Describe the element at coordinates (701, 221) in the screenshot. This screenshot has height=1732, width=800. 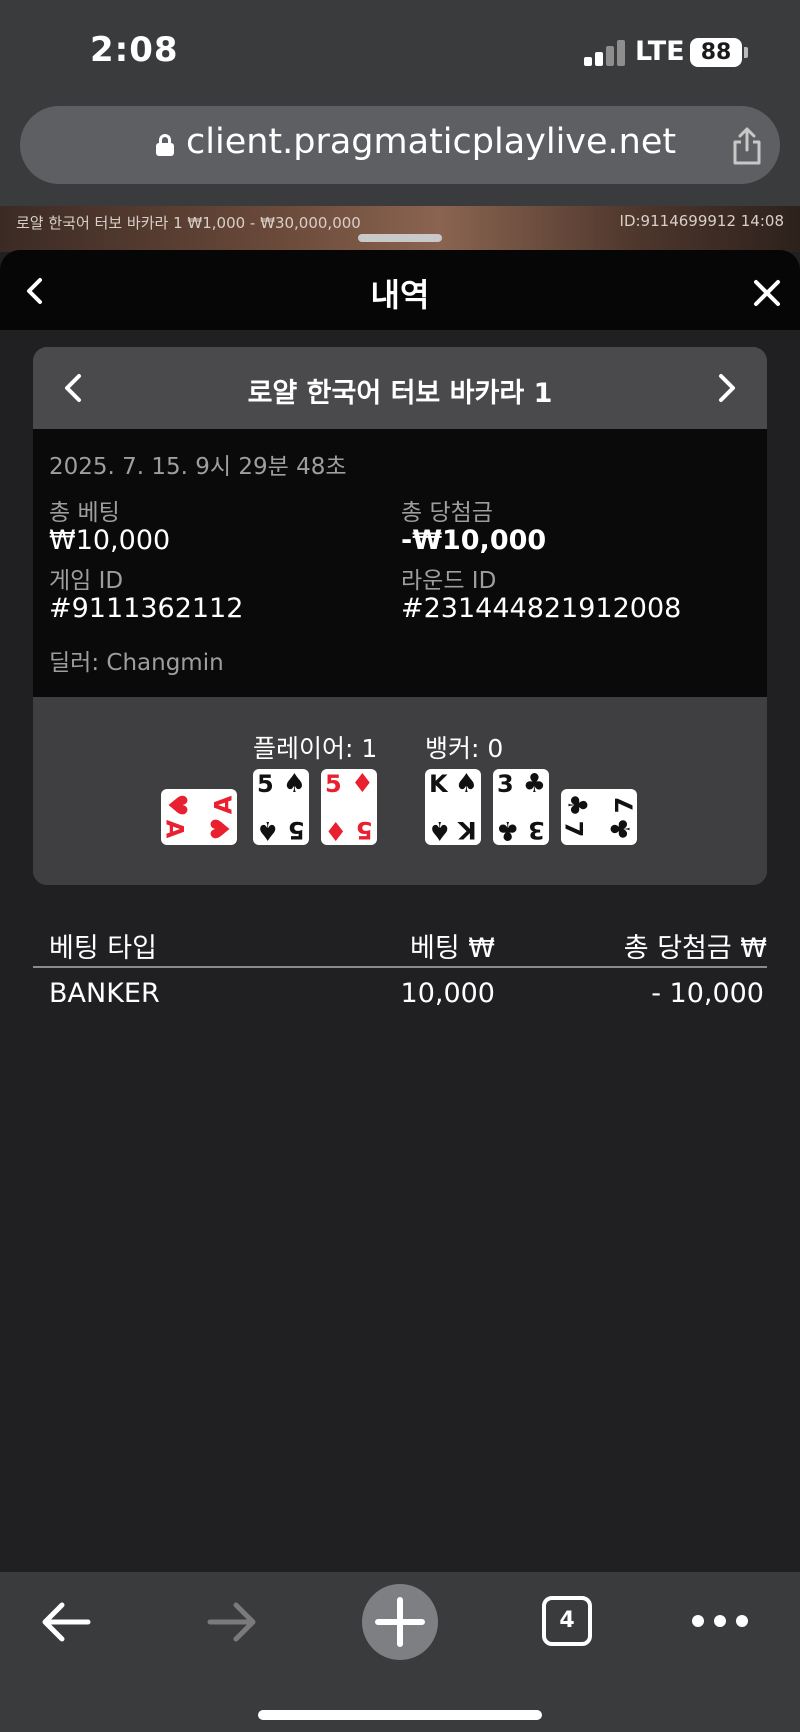
I see `bg-game-id: ID:9114699912 14:08` at that location.